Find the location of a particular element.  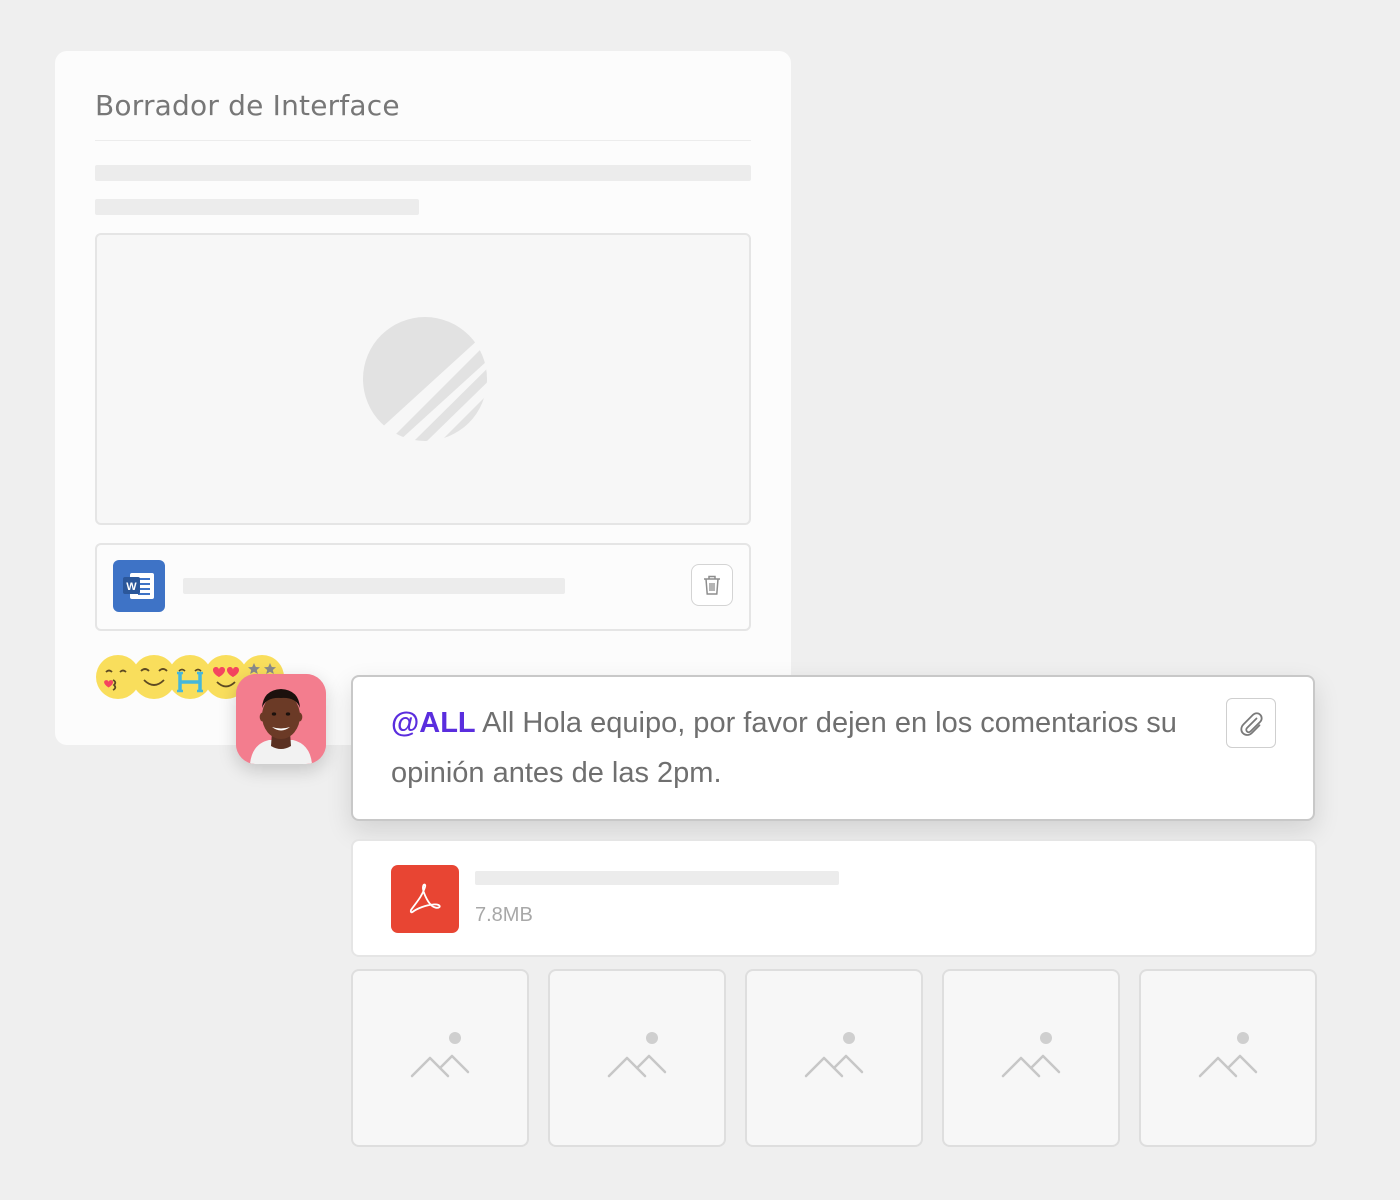

delete-attachment-button is located at coordinates (712, 585).